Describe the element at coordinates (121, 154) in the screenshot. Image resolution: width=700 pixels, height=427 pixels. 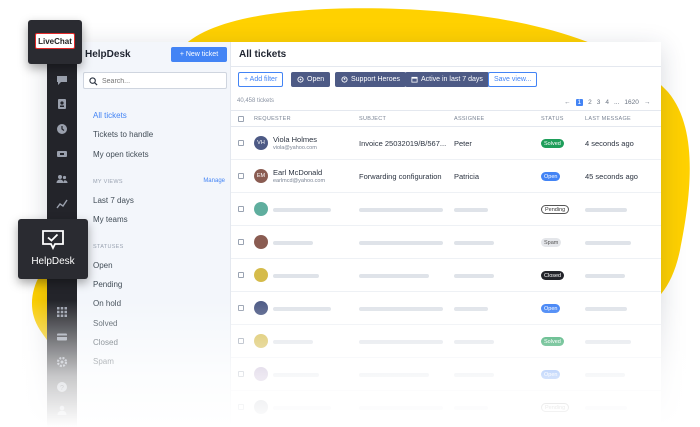
I see `sidebar-item-my-open-tickets: My open tickets` at that location.